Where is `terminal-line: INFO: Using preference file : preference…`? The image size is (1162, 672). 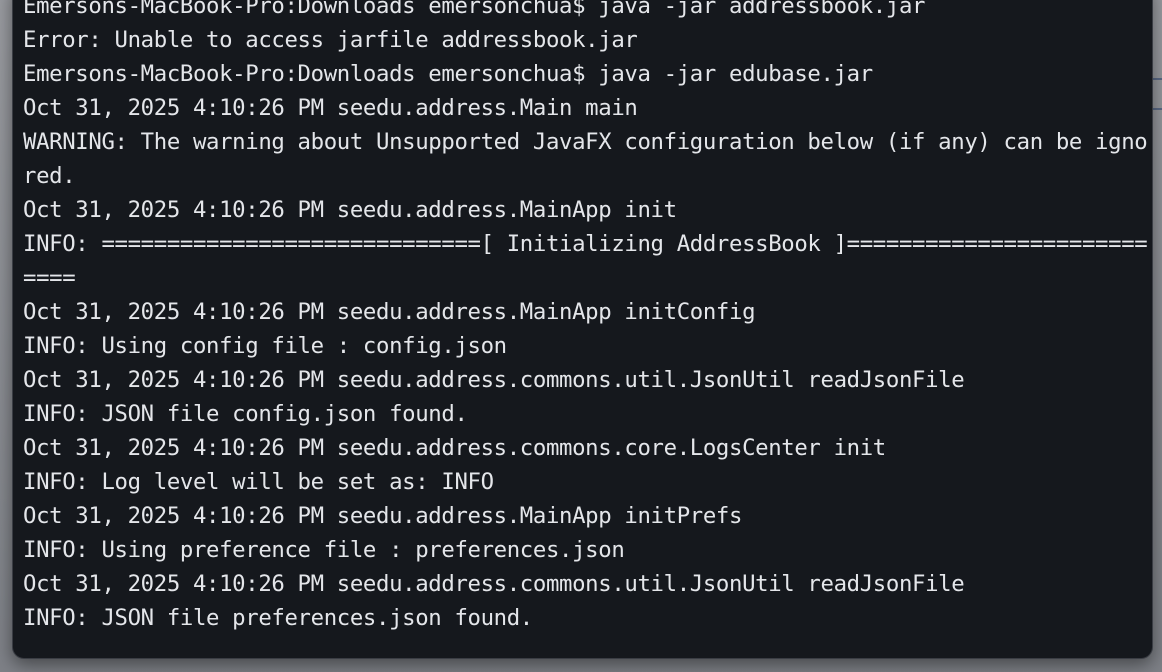
terminal-line: INFO: Using preference file : preference… is located at coordinates (324, 550).